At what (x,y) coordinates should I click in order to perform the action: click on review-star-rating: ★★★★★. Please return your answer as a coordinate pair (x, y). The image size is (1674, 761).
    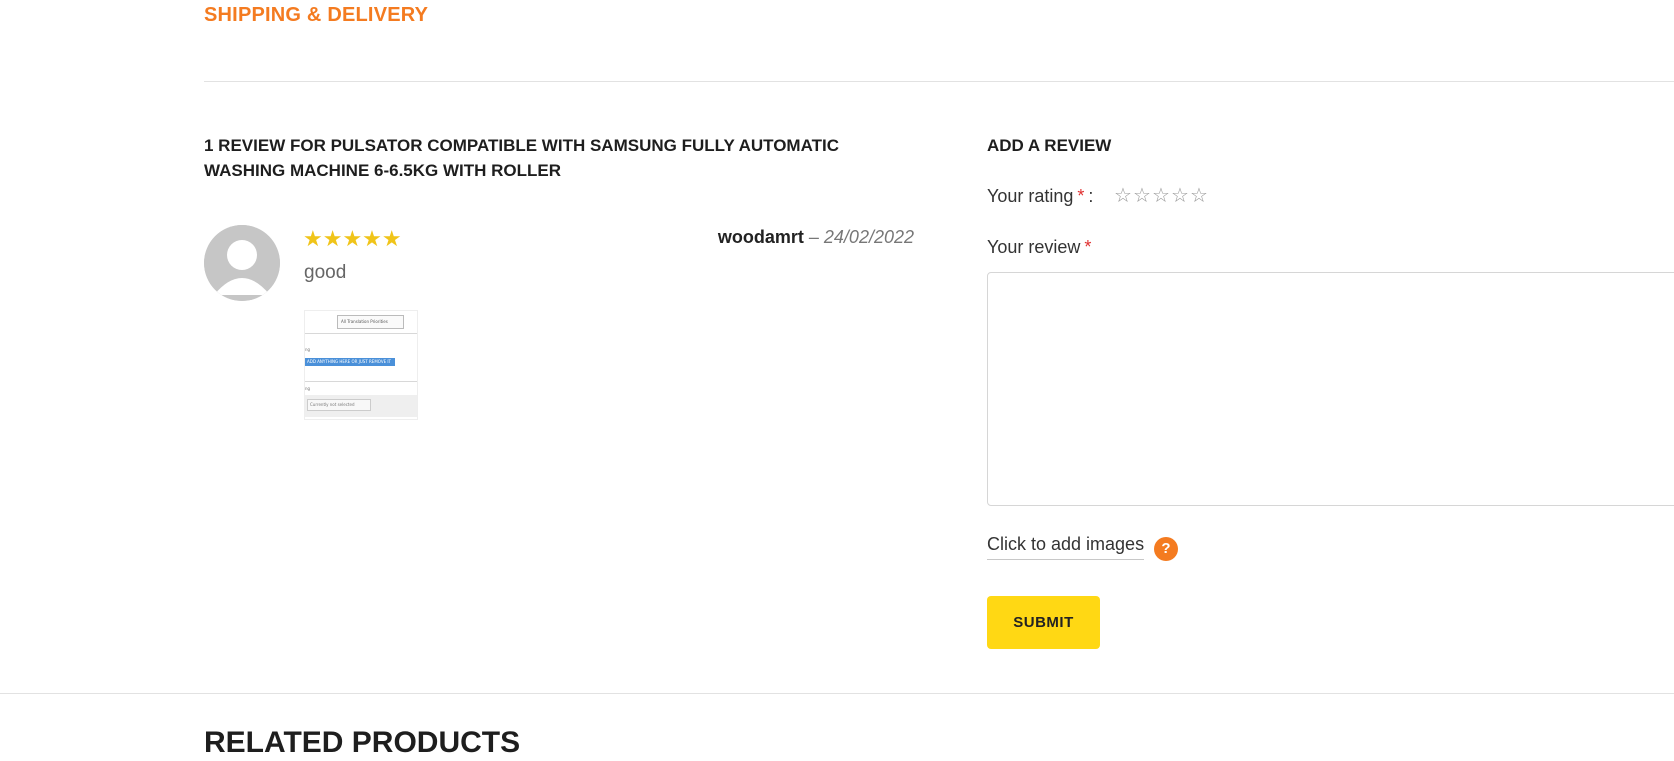
    Looking at the image, I should click on (352, 238).